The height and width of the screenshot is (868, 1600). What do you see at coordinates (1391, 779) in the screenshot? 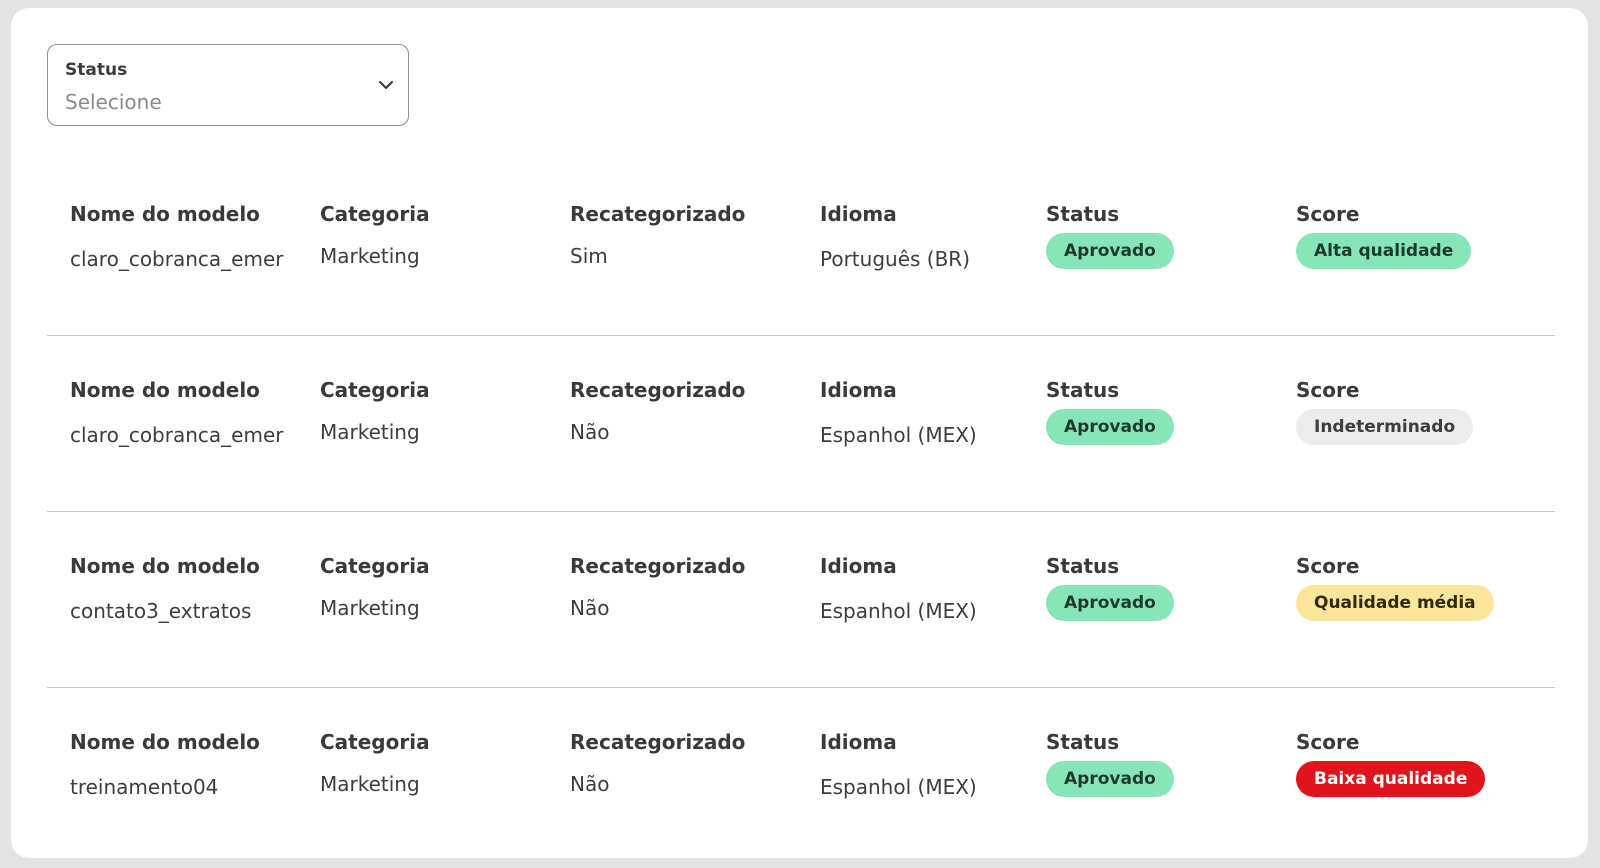
I see `score-badge: Baixa qualidade` at bounding box center [1391, 779].